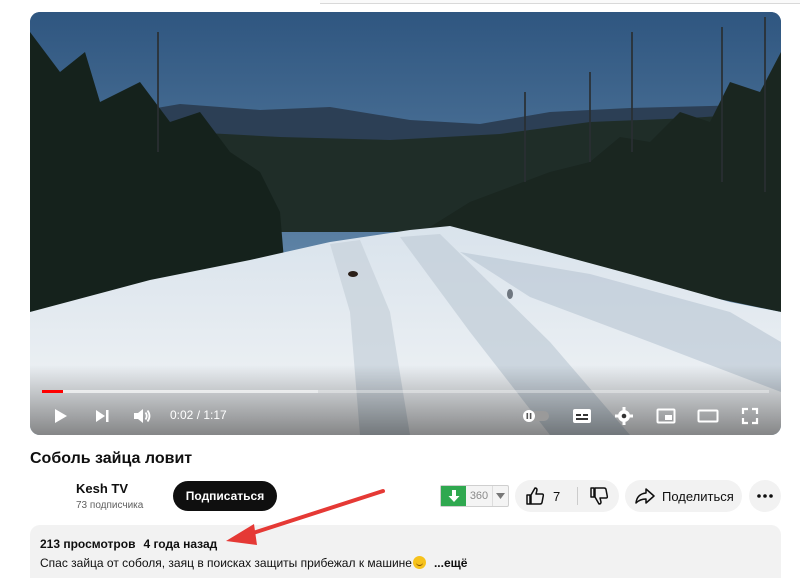 The width and height of the screenshot is (800, 578). I want to click on download-button, so click(453, 496).